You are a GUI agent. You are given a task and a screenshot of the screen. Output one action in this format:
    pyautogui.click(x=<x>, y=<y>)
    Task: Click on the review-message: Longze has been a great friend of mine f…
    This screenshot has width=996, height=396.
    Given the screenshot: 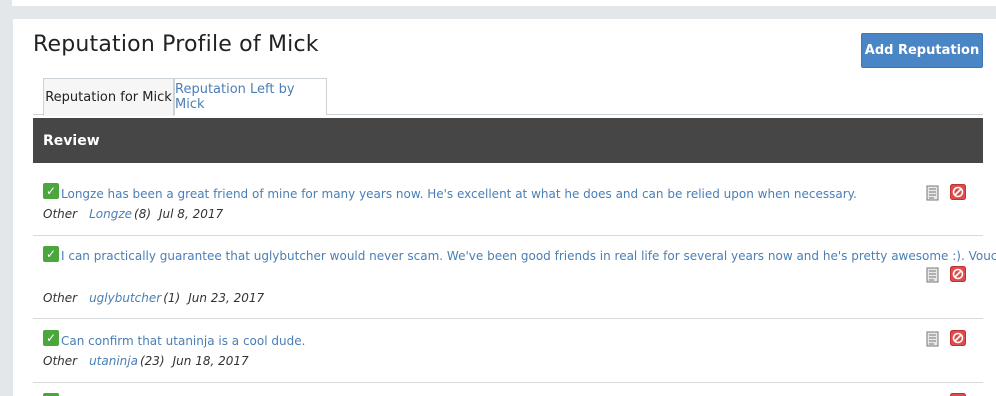 What is the action you would take?
    pyautogui.click(x=459, y=194)
    